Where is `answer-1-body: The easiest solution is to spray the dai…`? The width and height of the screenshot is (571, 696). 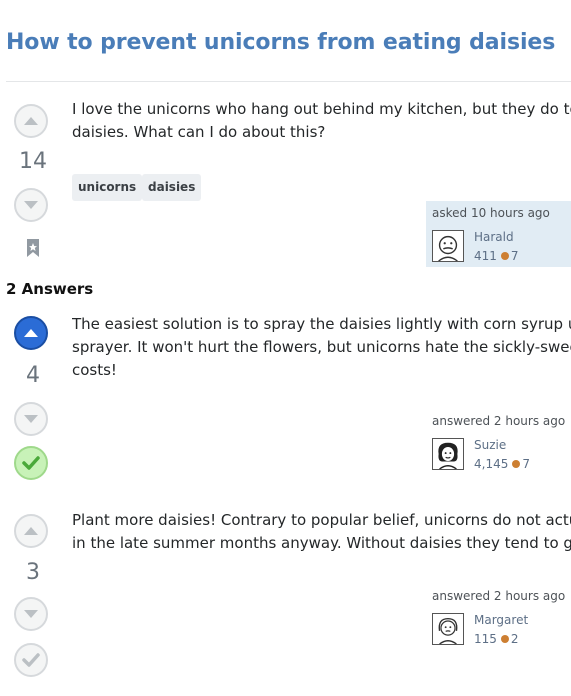
answer-1-body: The easiest solution is to spray the dai… is located at coordinates (321, 347).